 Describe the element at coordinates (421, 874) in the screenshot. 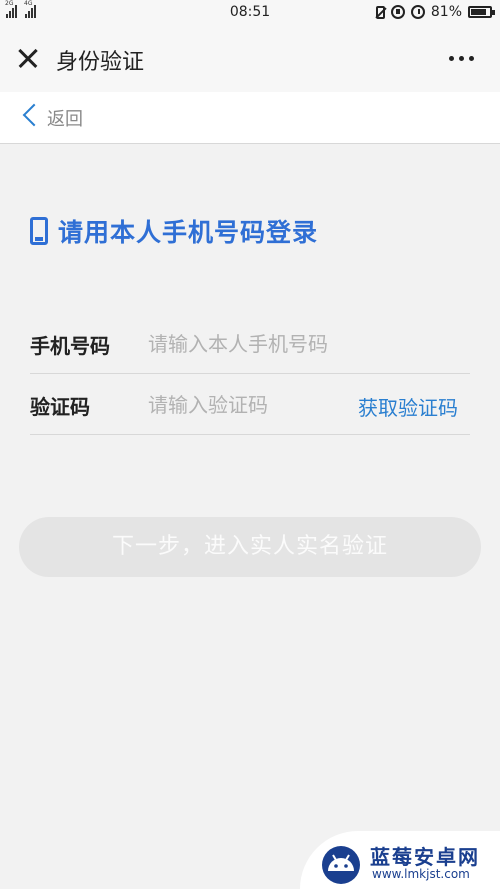

I see `watermark-url: www.lmkjst.com` at that location.